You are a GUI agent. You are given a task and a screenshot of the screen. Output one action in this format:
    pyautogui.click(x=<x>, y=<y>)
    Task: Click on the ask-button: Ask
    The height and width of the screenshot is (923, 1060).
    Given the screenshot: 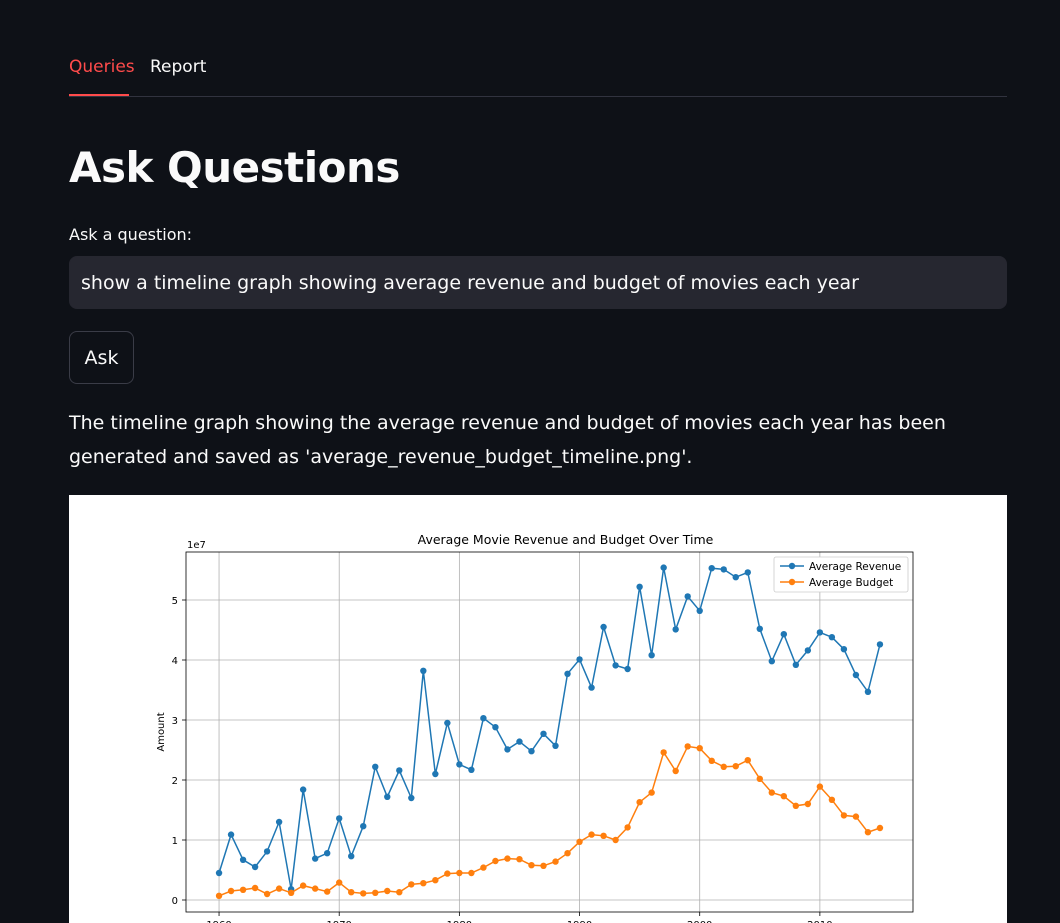 What is the action you would take?
    pyautogui.click(x=101, y=357)
    